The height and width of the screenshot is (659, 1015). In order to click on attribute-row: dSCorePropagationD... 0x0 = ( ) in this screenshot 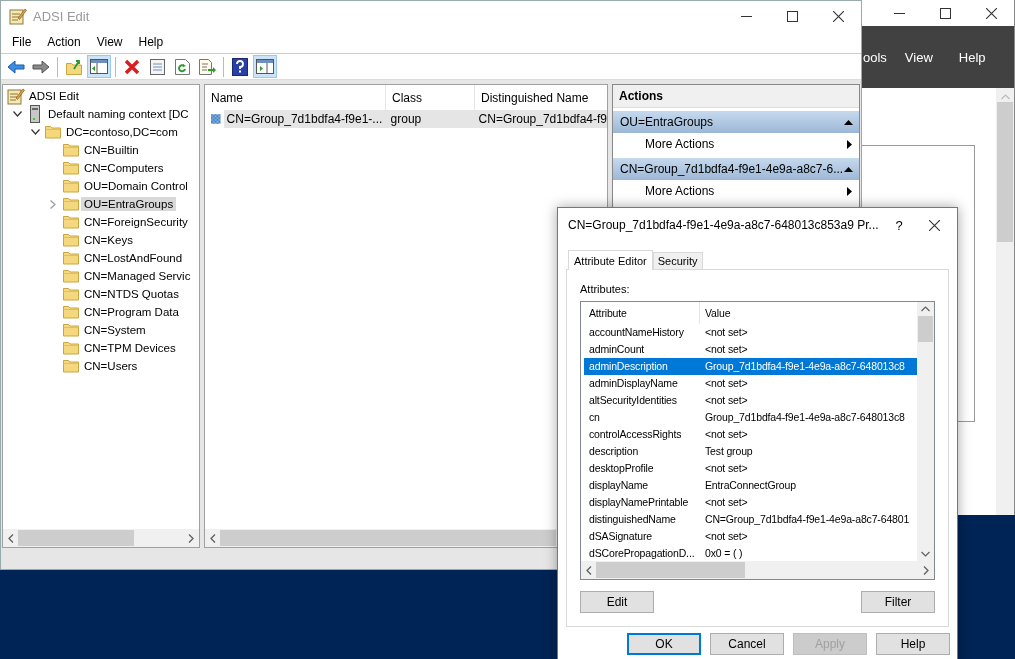, I will do `click(750, 552)`.